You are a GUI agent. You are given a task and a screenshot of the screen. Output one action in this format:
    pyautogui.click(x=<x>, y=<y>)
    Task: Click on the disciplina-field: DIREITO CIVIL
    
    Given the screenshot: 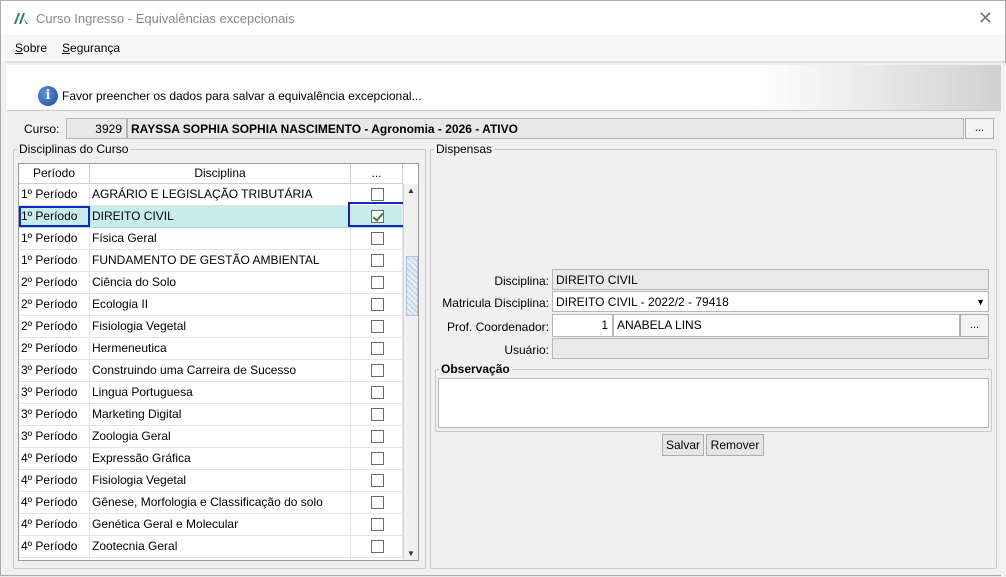 What is the action you would take?
    pyautogui.click(x=770, y=279)
    